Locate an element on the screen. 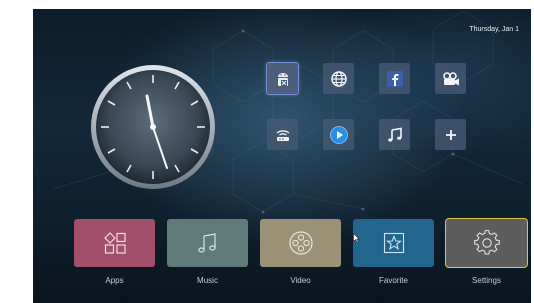  shortcut-wifi is located at coordinates (282, 134).